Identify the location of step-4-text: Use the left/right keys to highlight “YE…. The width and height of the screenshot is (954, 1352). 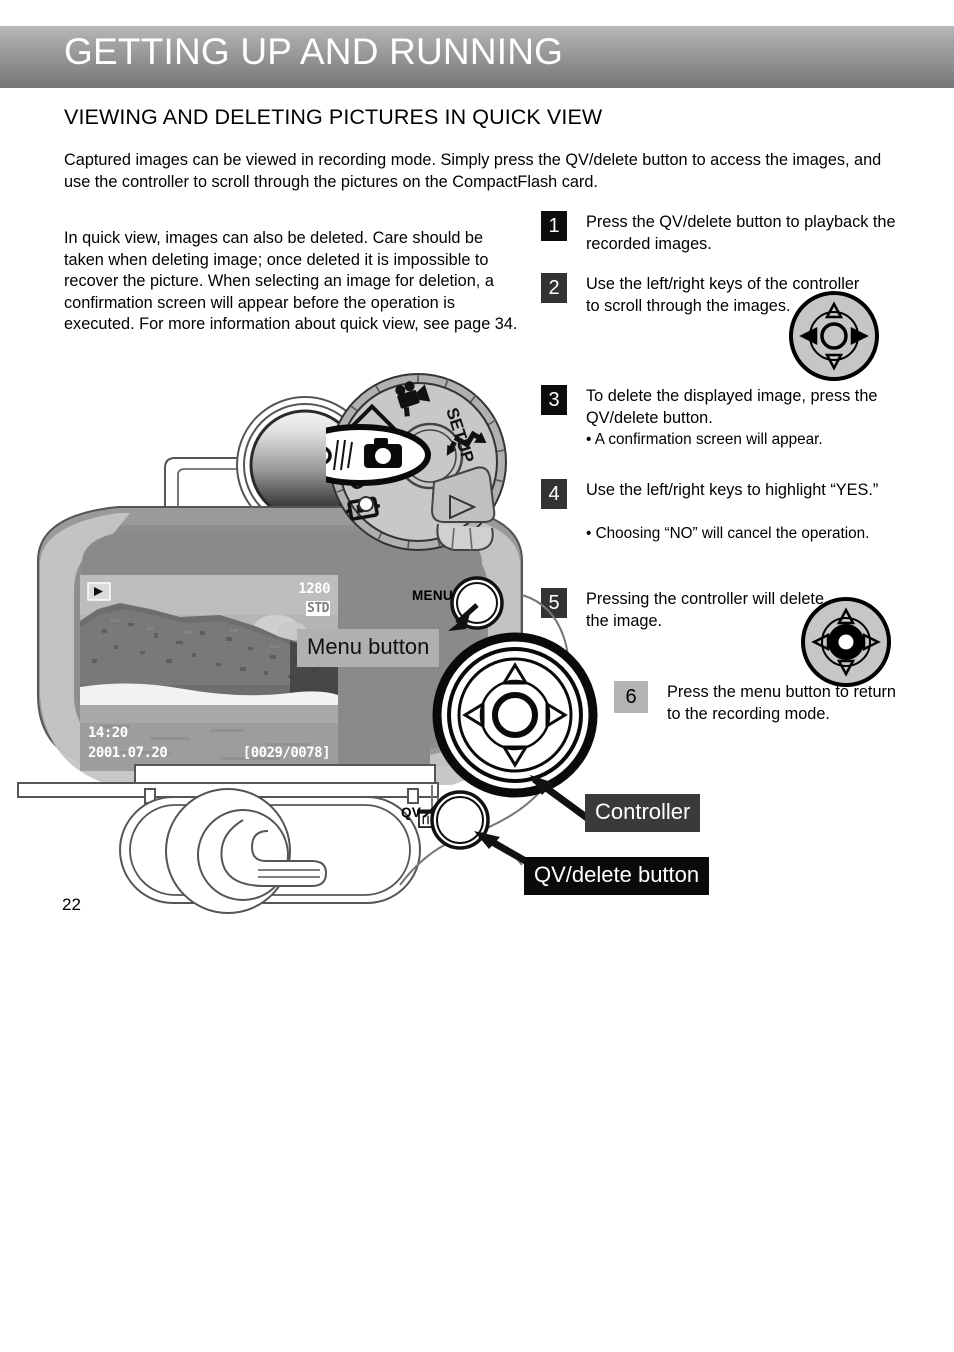
(732, 490).